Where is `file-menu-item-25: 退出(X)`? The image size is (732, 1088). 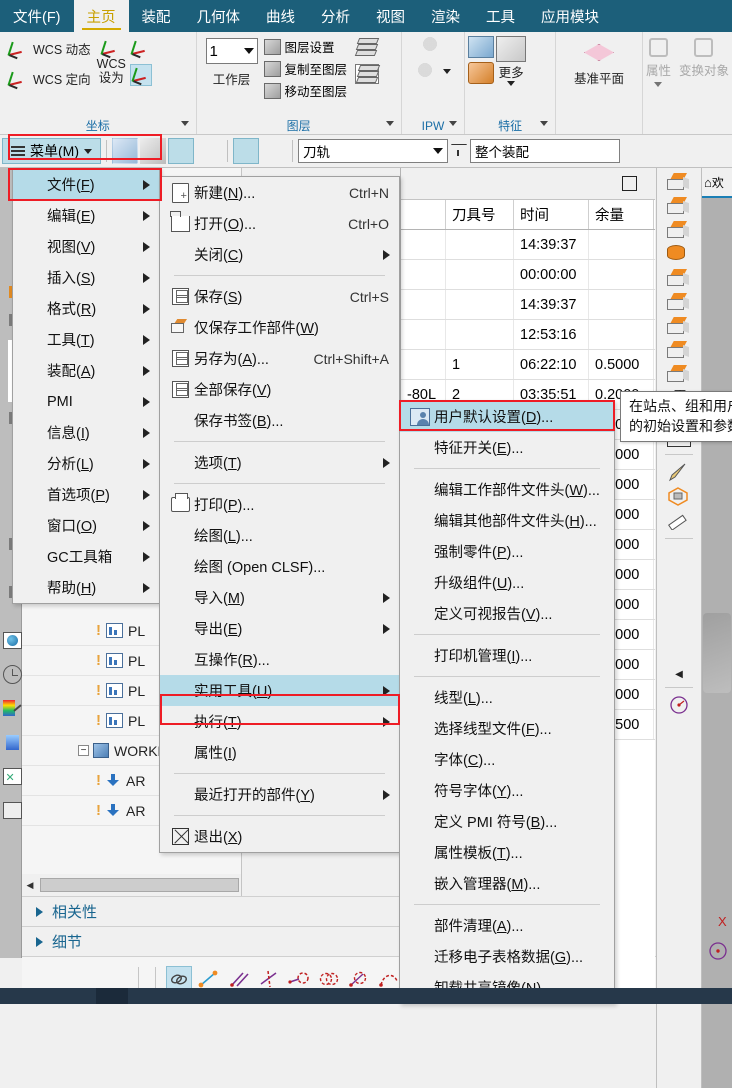 file-menu-item-25: 退出(X) is located at coordinates (279, 836).